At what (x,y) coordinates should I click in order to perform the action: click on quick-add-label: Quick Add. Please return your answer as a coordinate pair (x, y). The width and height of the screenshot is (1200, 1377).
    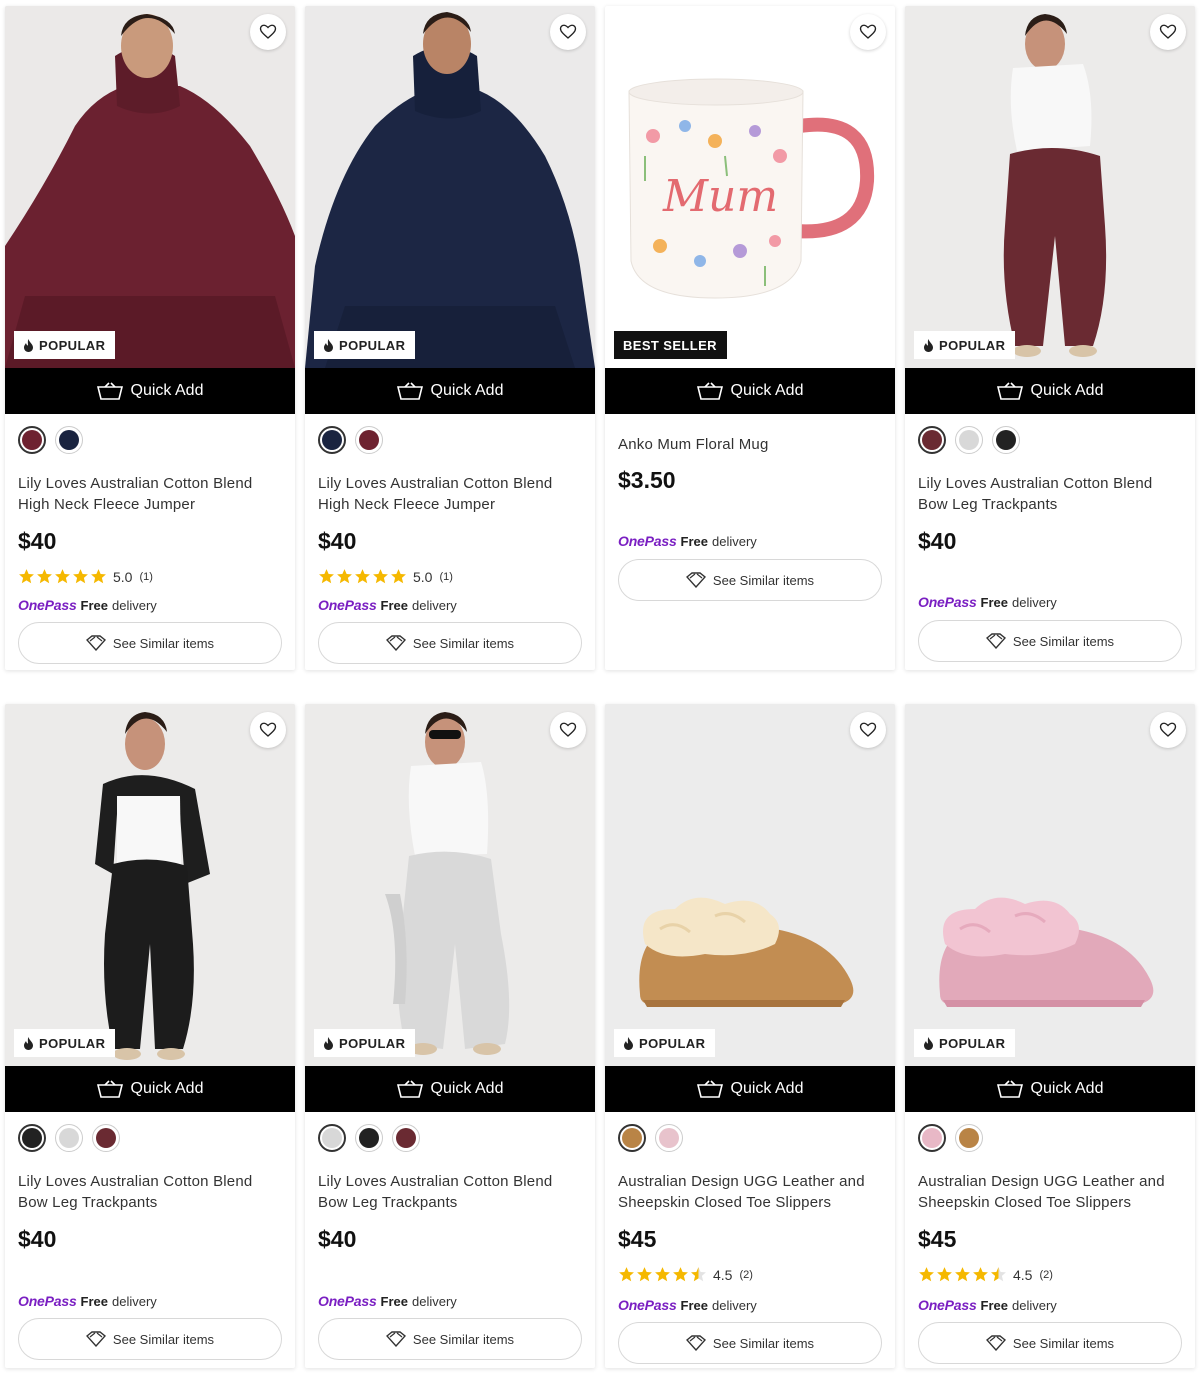
    Looking at the image, I should click on (1067, 390).